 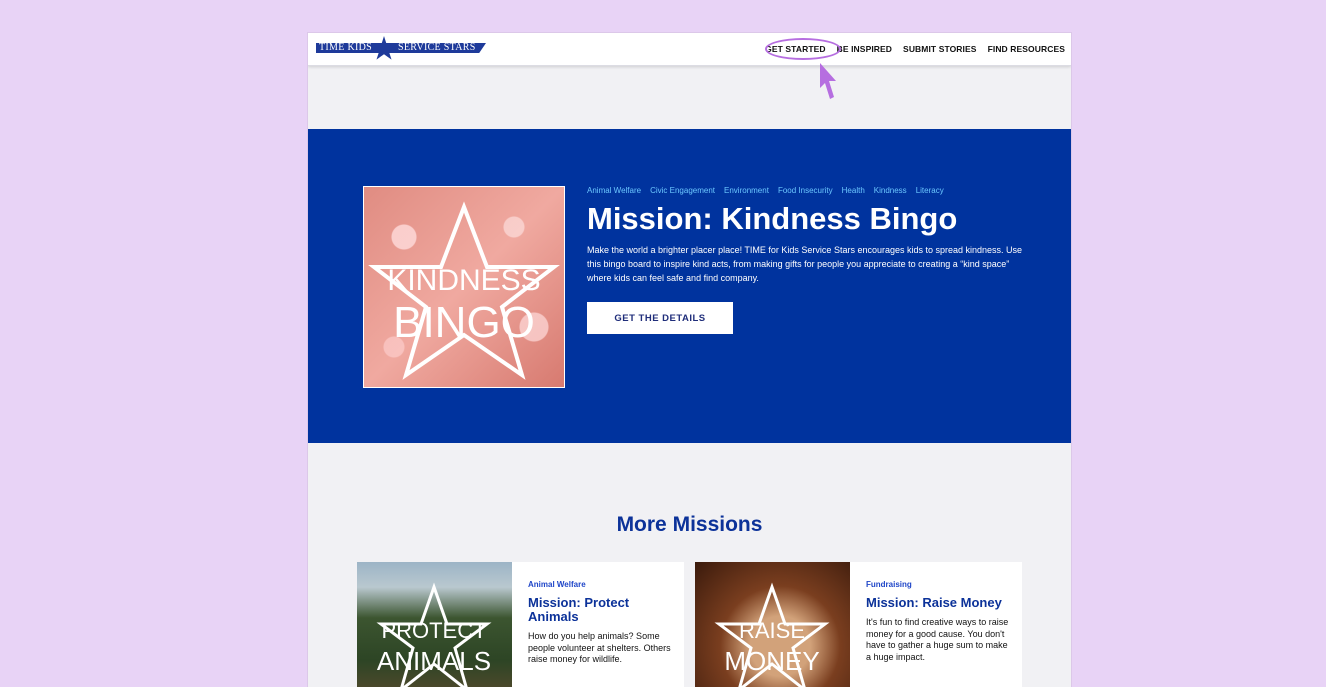 What do you see at coordinates (433, 630) in the screenshot?
I see `image-text-protect: PROTECT` at bounding box center [433, 630].